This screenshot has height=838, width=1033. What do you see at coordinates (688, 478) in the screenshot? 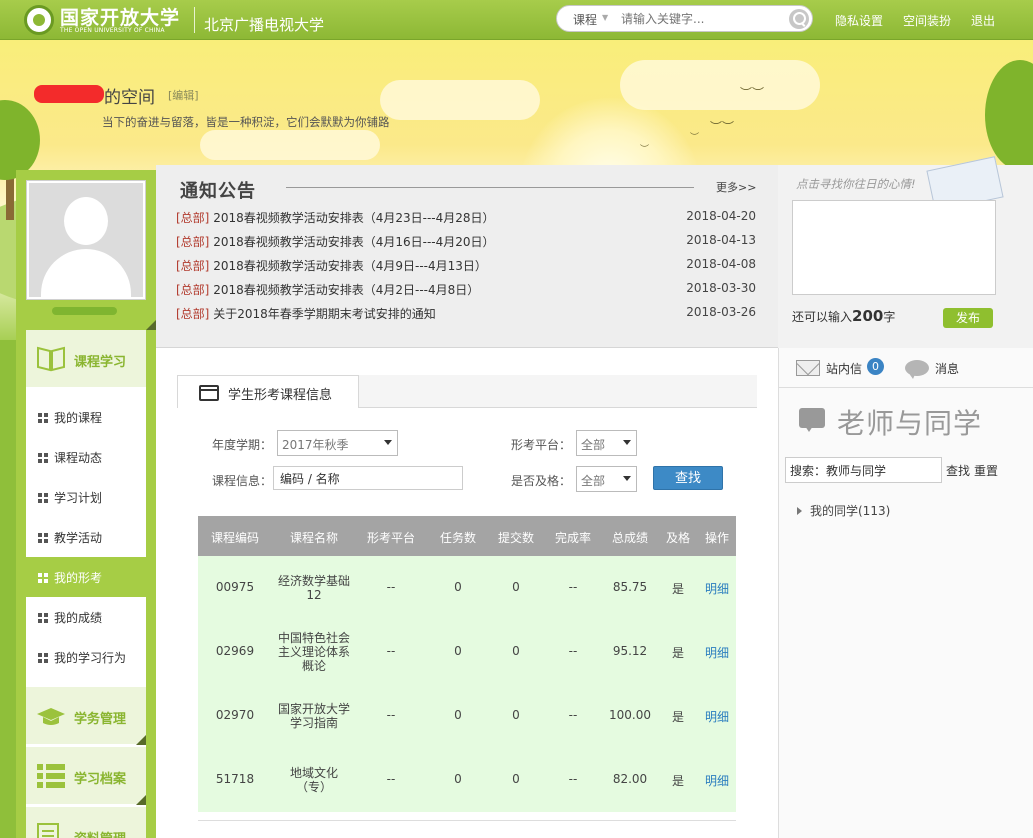
I see `find-button: 查找` at bounding box center [688, 478].